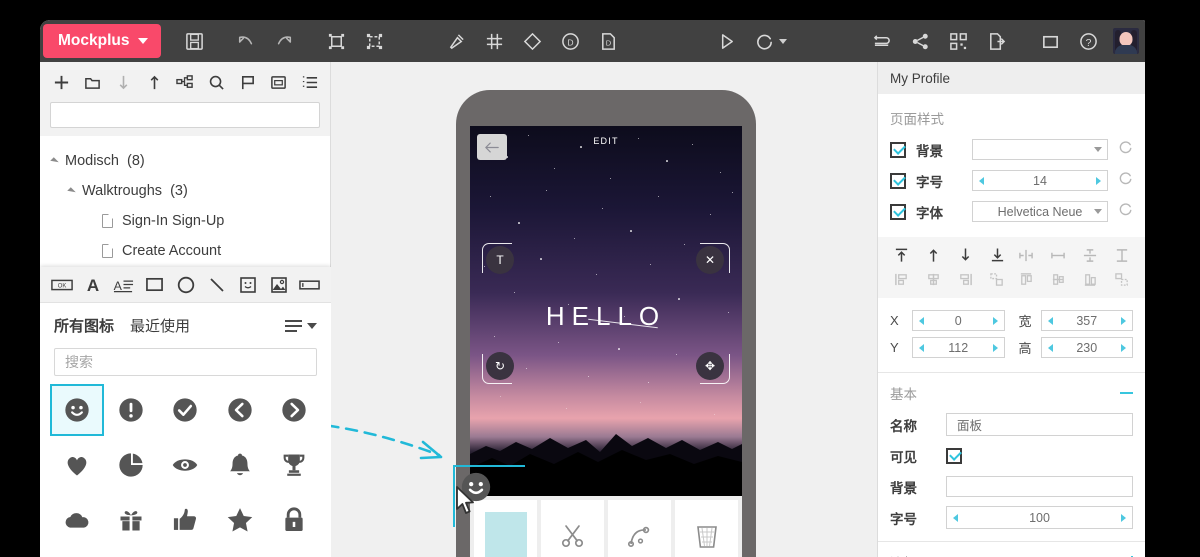 The width and height of the screenshot is (1200, 557). Describe the element at coordinates (1039, 517) in the screenshot. I see `basic-font-size-stepper: 100` at that location.